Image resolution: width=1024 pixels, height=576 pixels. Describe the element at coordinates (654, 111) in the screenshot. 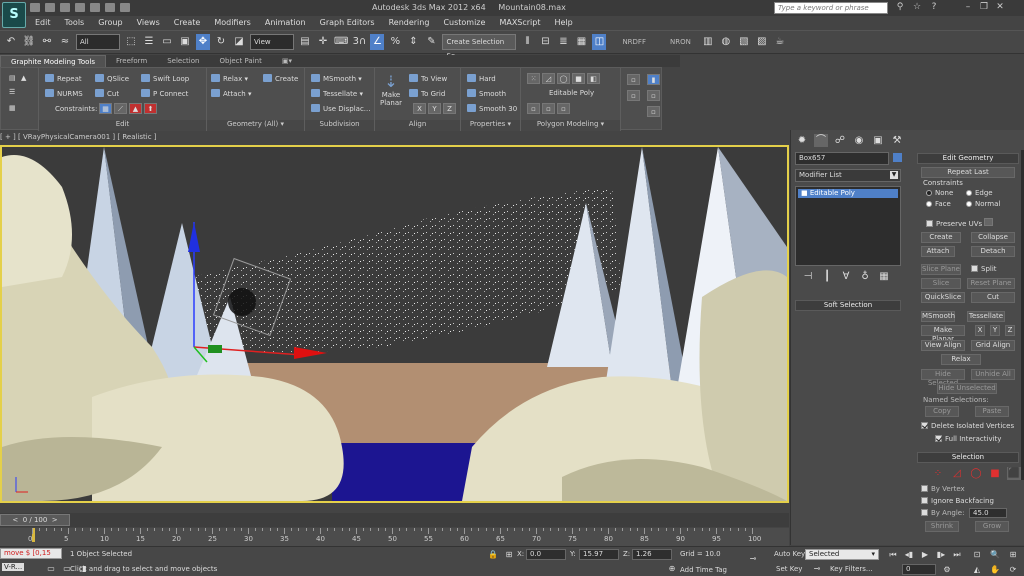

I see `ribbon-opt3-icon: ▫` at that location.